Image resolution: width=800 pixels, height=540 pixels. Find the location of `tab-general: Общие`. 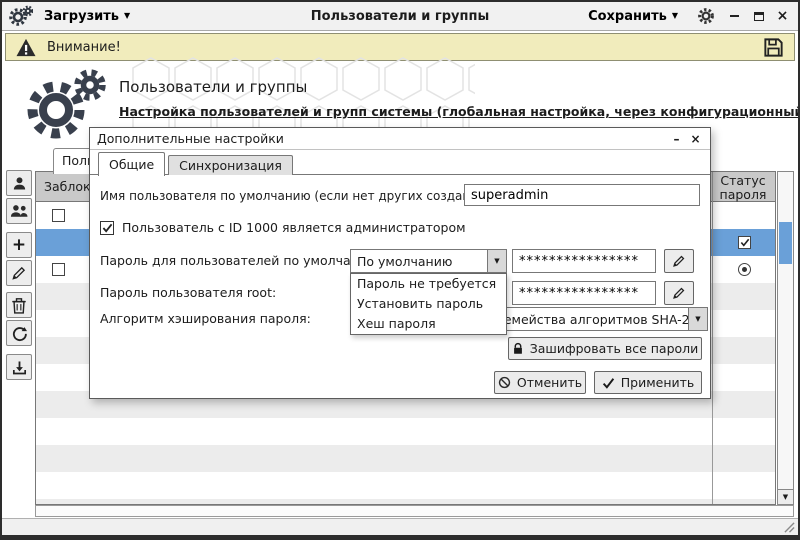

tab-general: Общие is located at coordinates (132, 164).